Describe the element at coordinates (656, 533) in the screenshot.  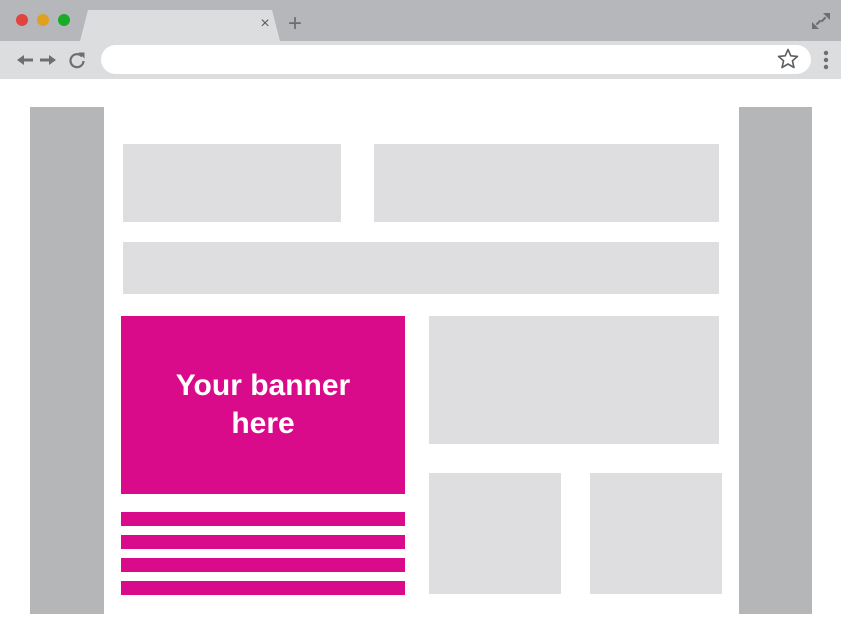
I see `placeholder-block-bottom-right` at that location.